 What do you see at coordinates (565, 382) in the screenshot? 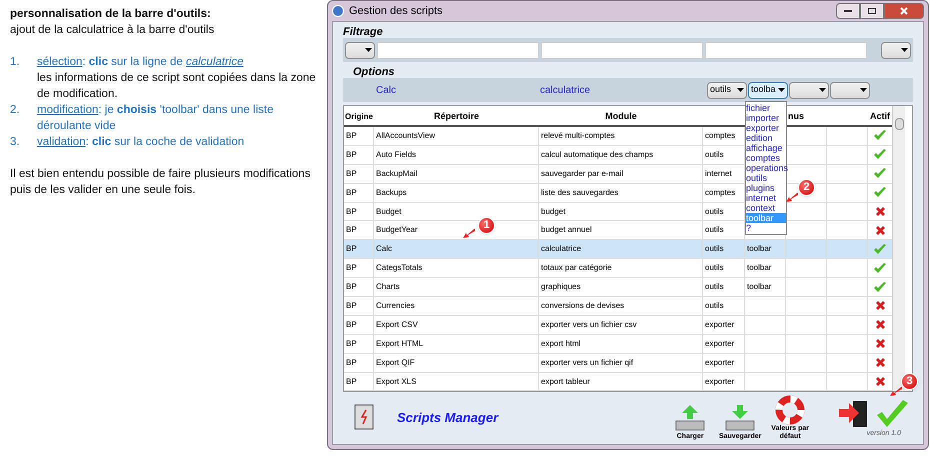
I see `table-cell: export tableur` at bounding box center [565, 382].